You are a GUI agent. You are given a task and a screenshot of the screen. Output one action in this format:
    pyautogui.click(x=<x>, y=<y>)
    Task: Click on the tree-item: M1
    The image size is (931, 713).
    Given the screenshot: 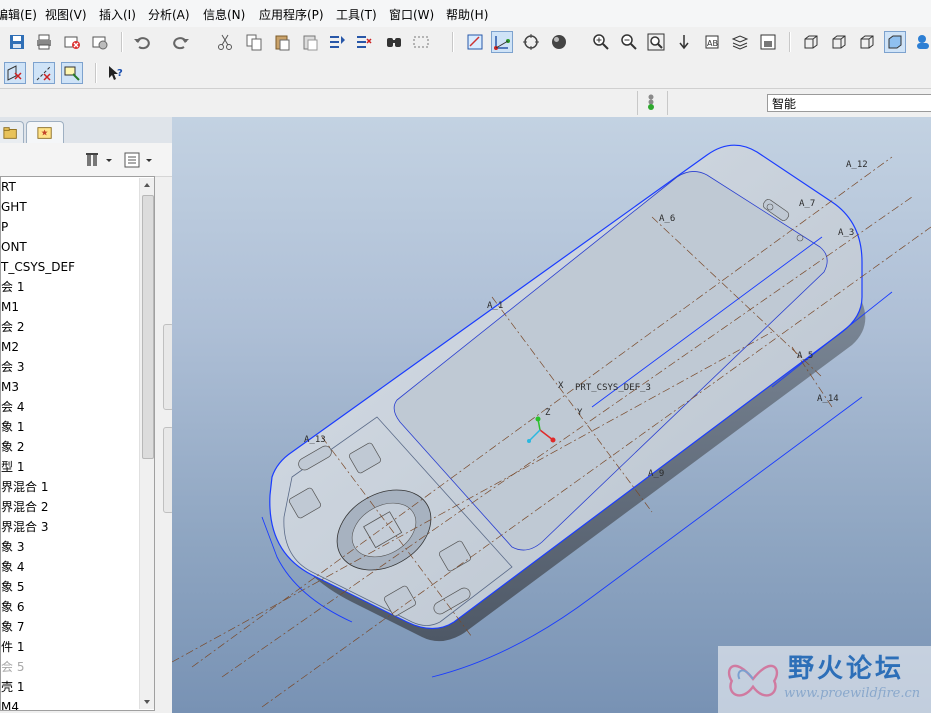 What is the action you would take?
    pyautogui.click(x=10, y=307)
    